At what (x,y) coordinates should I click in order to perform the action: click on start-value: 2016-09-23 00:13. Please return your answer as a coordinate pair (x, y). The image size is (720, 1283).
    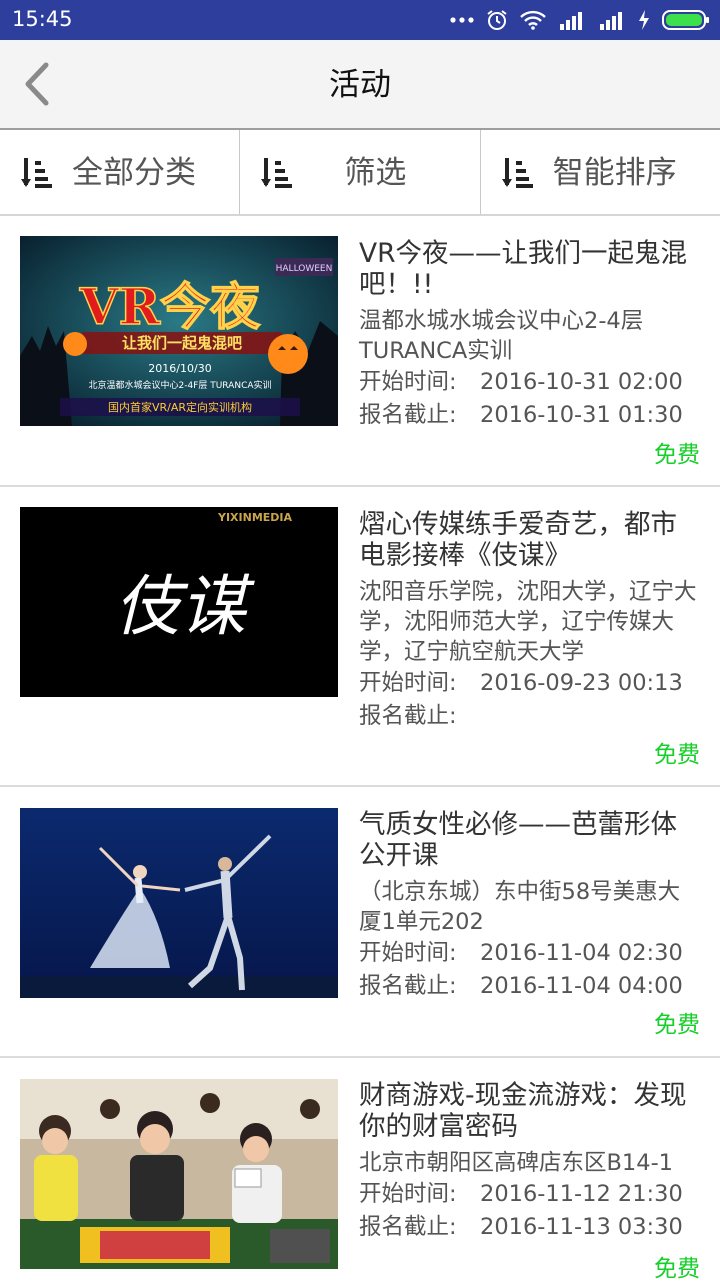
    Looking at the image, I should click on (581, 683).